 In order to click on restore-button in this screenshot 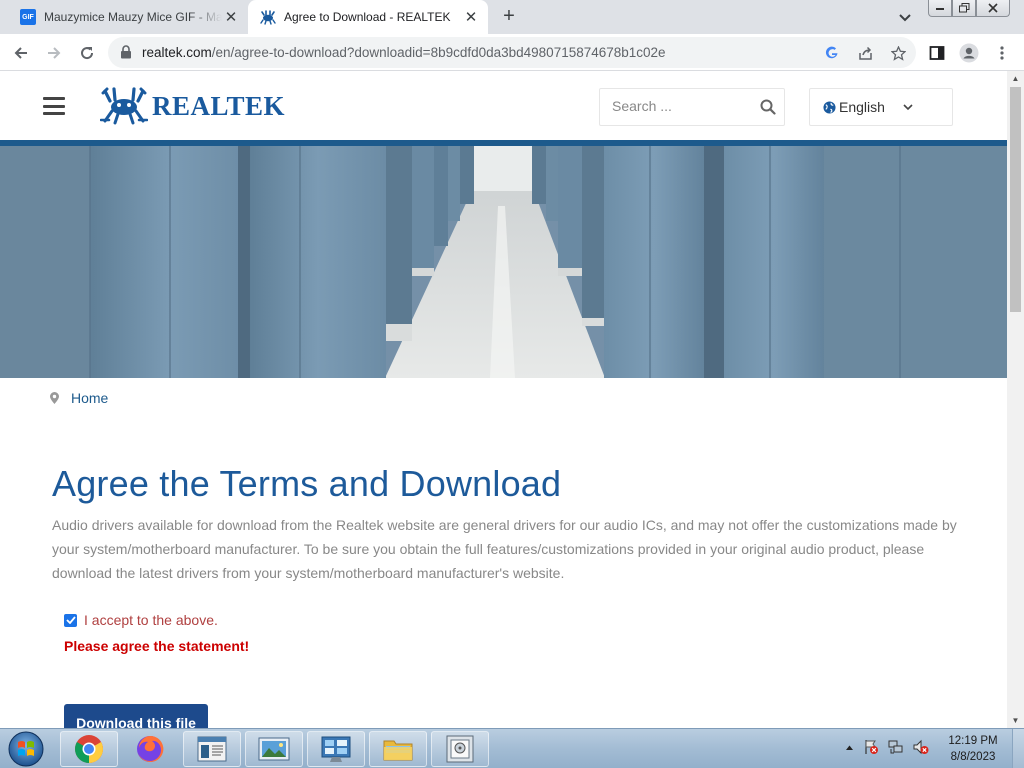, I will do `click(964, 8)`.